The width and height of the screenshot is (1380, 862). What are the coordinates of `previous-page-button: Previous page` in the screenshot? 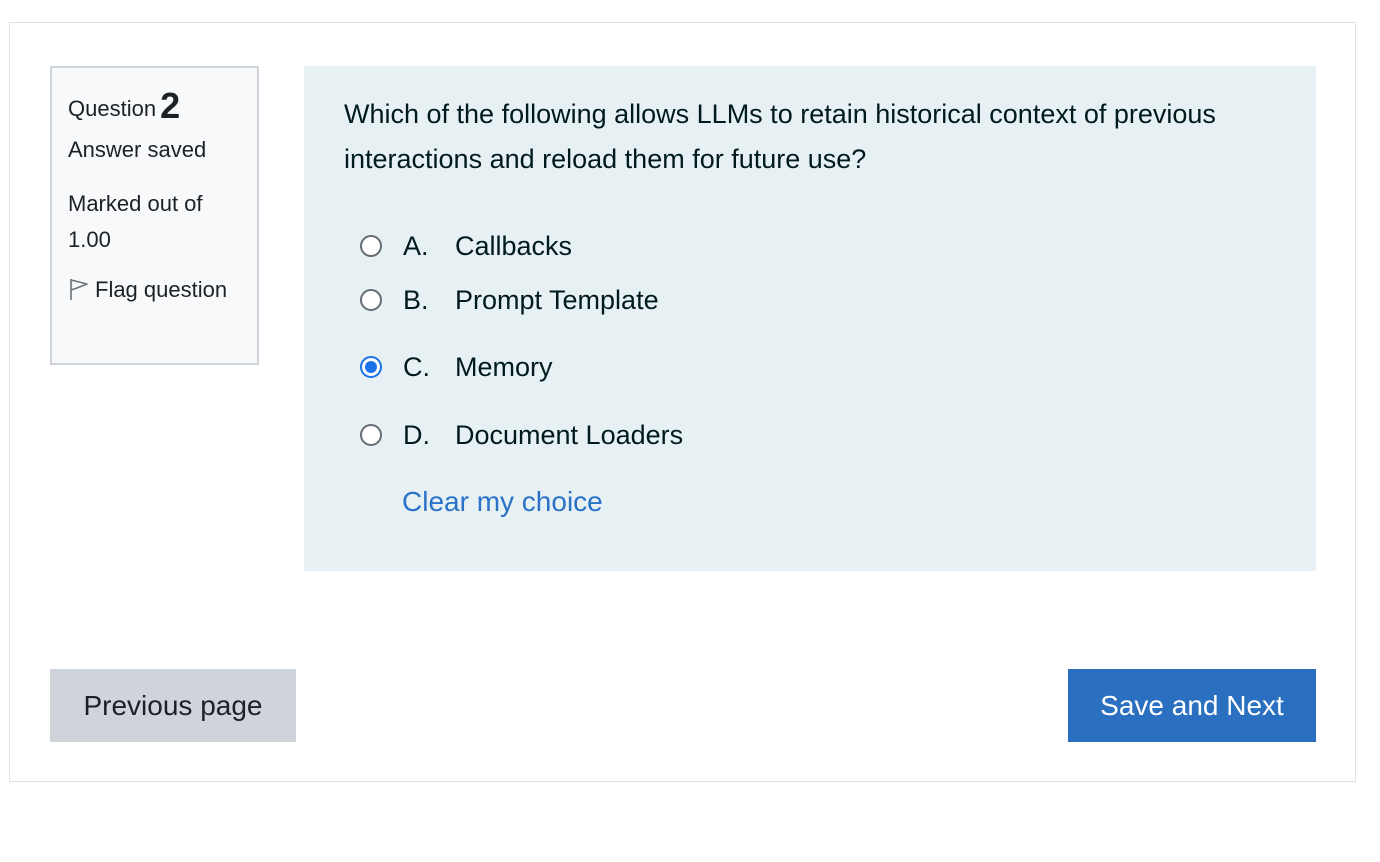 It's located at (173, 705).